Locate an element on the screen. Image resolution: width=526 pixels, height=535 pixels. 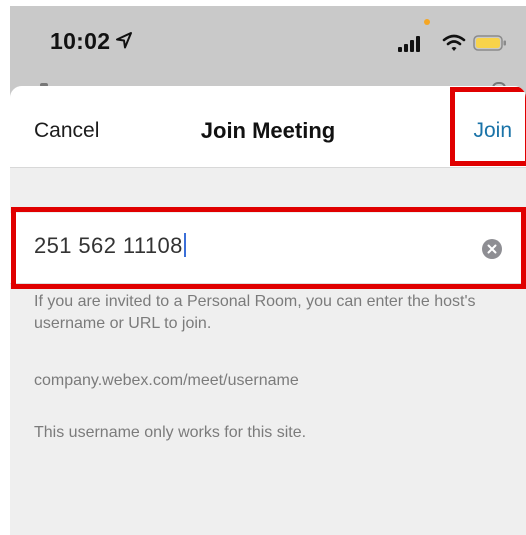
site-note: This username only works for this site. is located at coordinates (170, 432).